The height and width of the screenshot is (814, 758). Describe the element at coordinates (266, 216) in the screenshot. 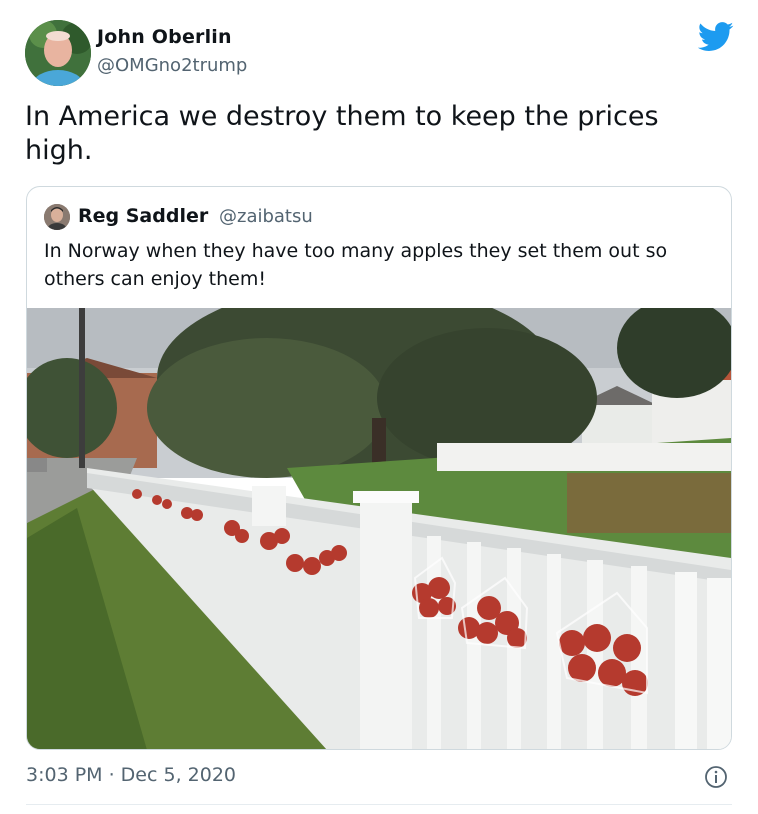

I see `quoted-author-handle: @zaibatsu` at that location.